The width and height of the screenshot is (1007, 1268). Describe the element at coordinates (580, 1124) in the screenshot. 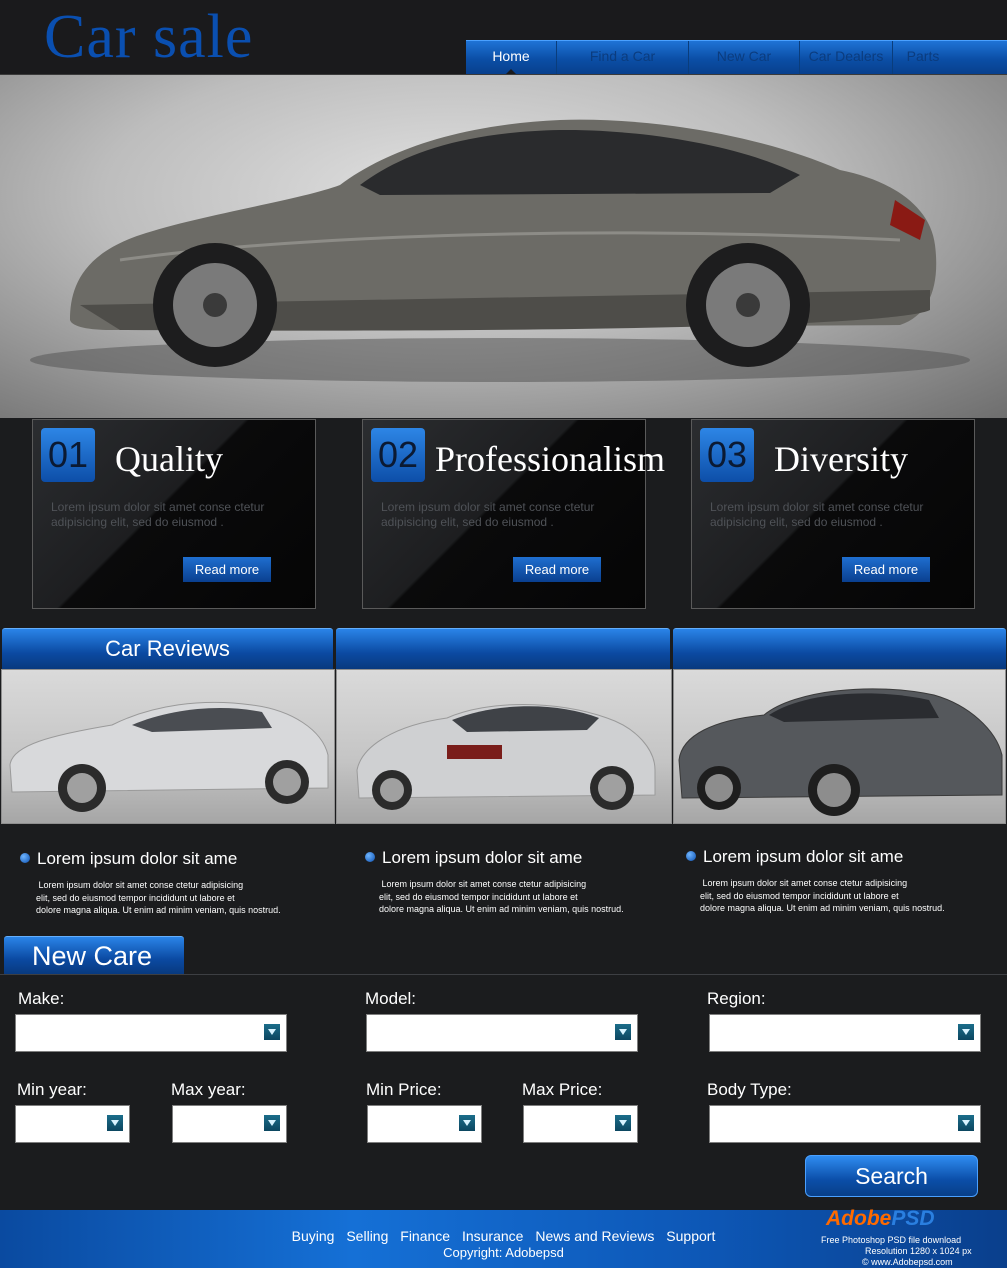

I see `max-price-select` at that location.